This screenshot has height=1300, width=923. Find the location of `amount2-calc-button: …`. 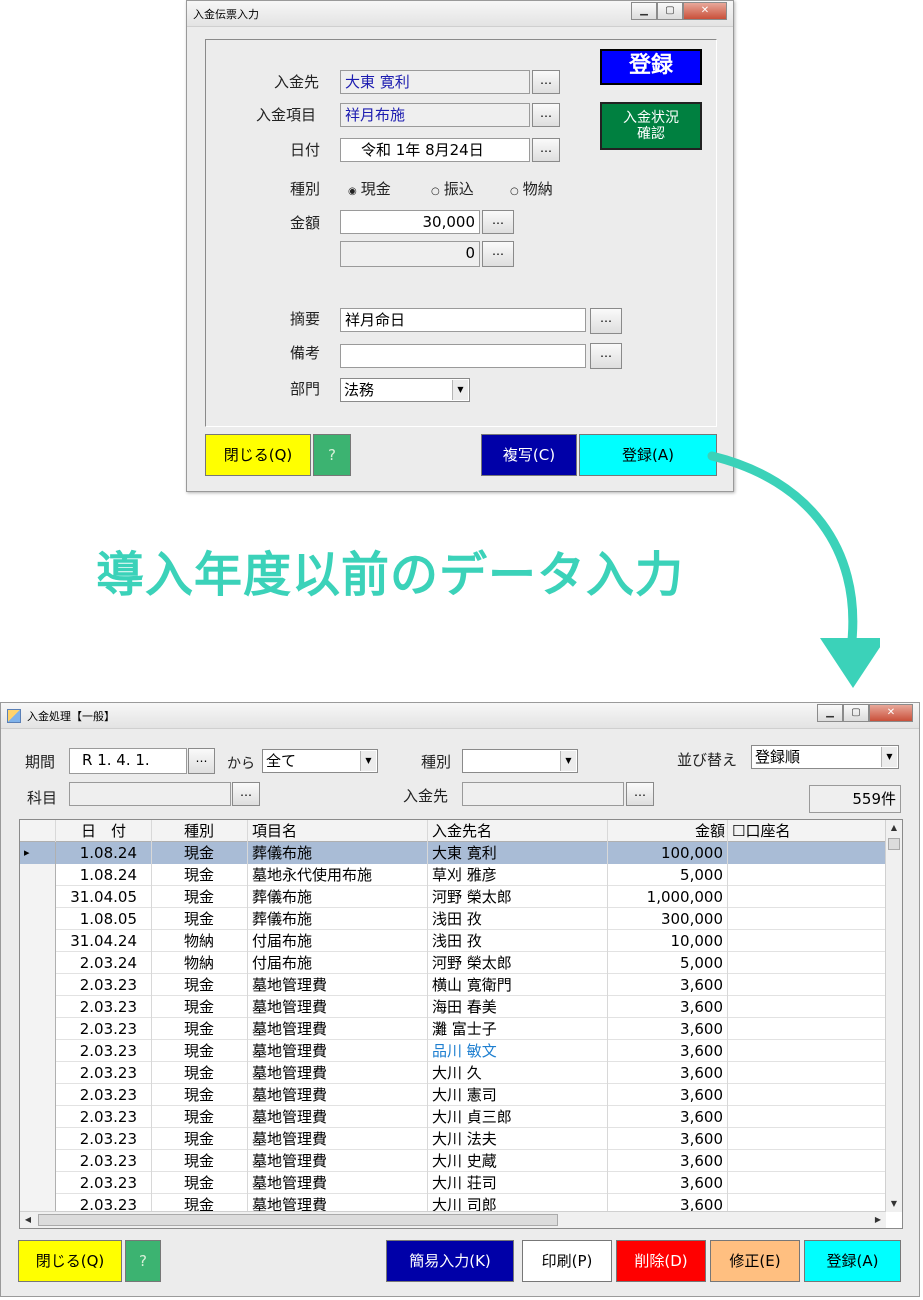

amount2-calc-button: … is located at coordinates (498, 254).